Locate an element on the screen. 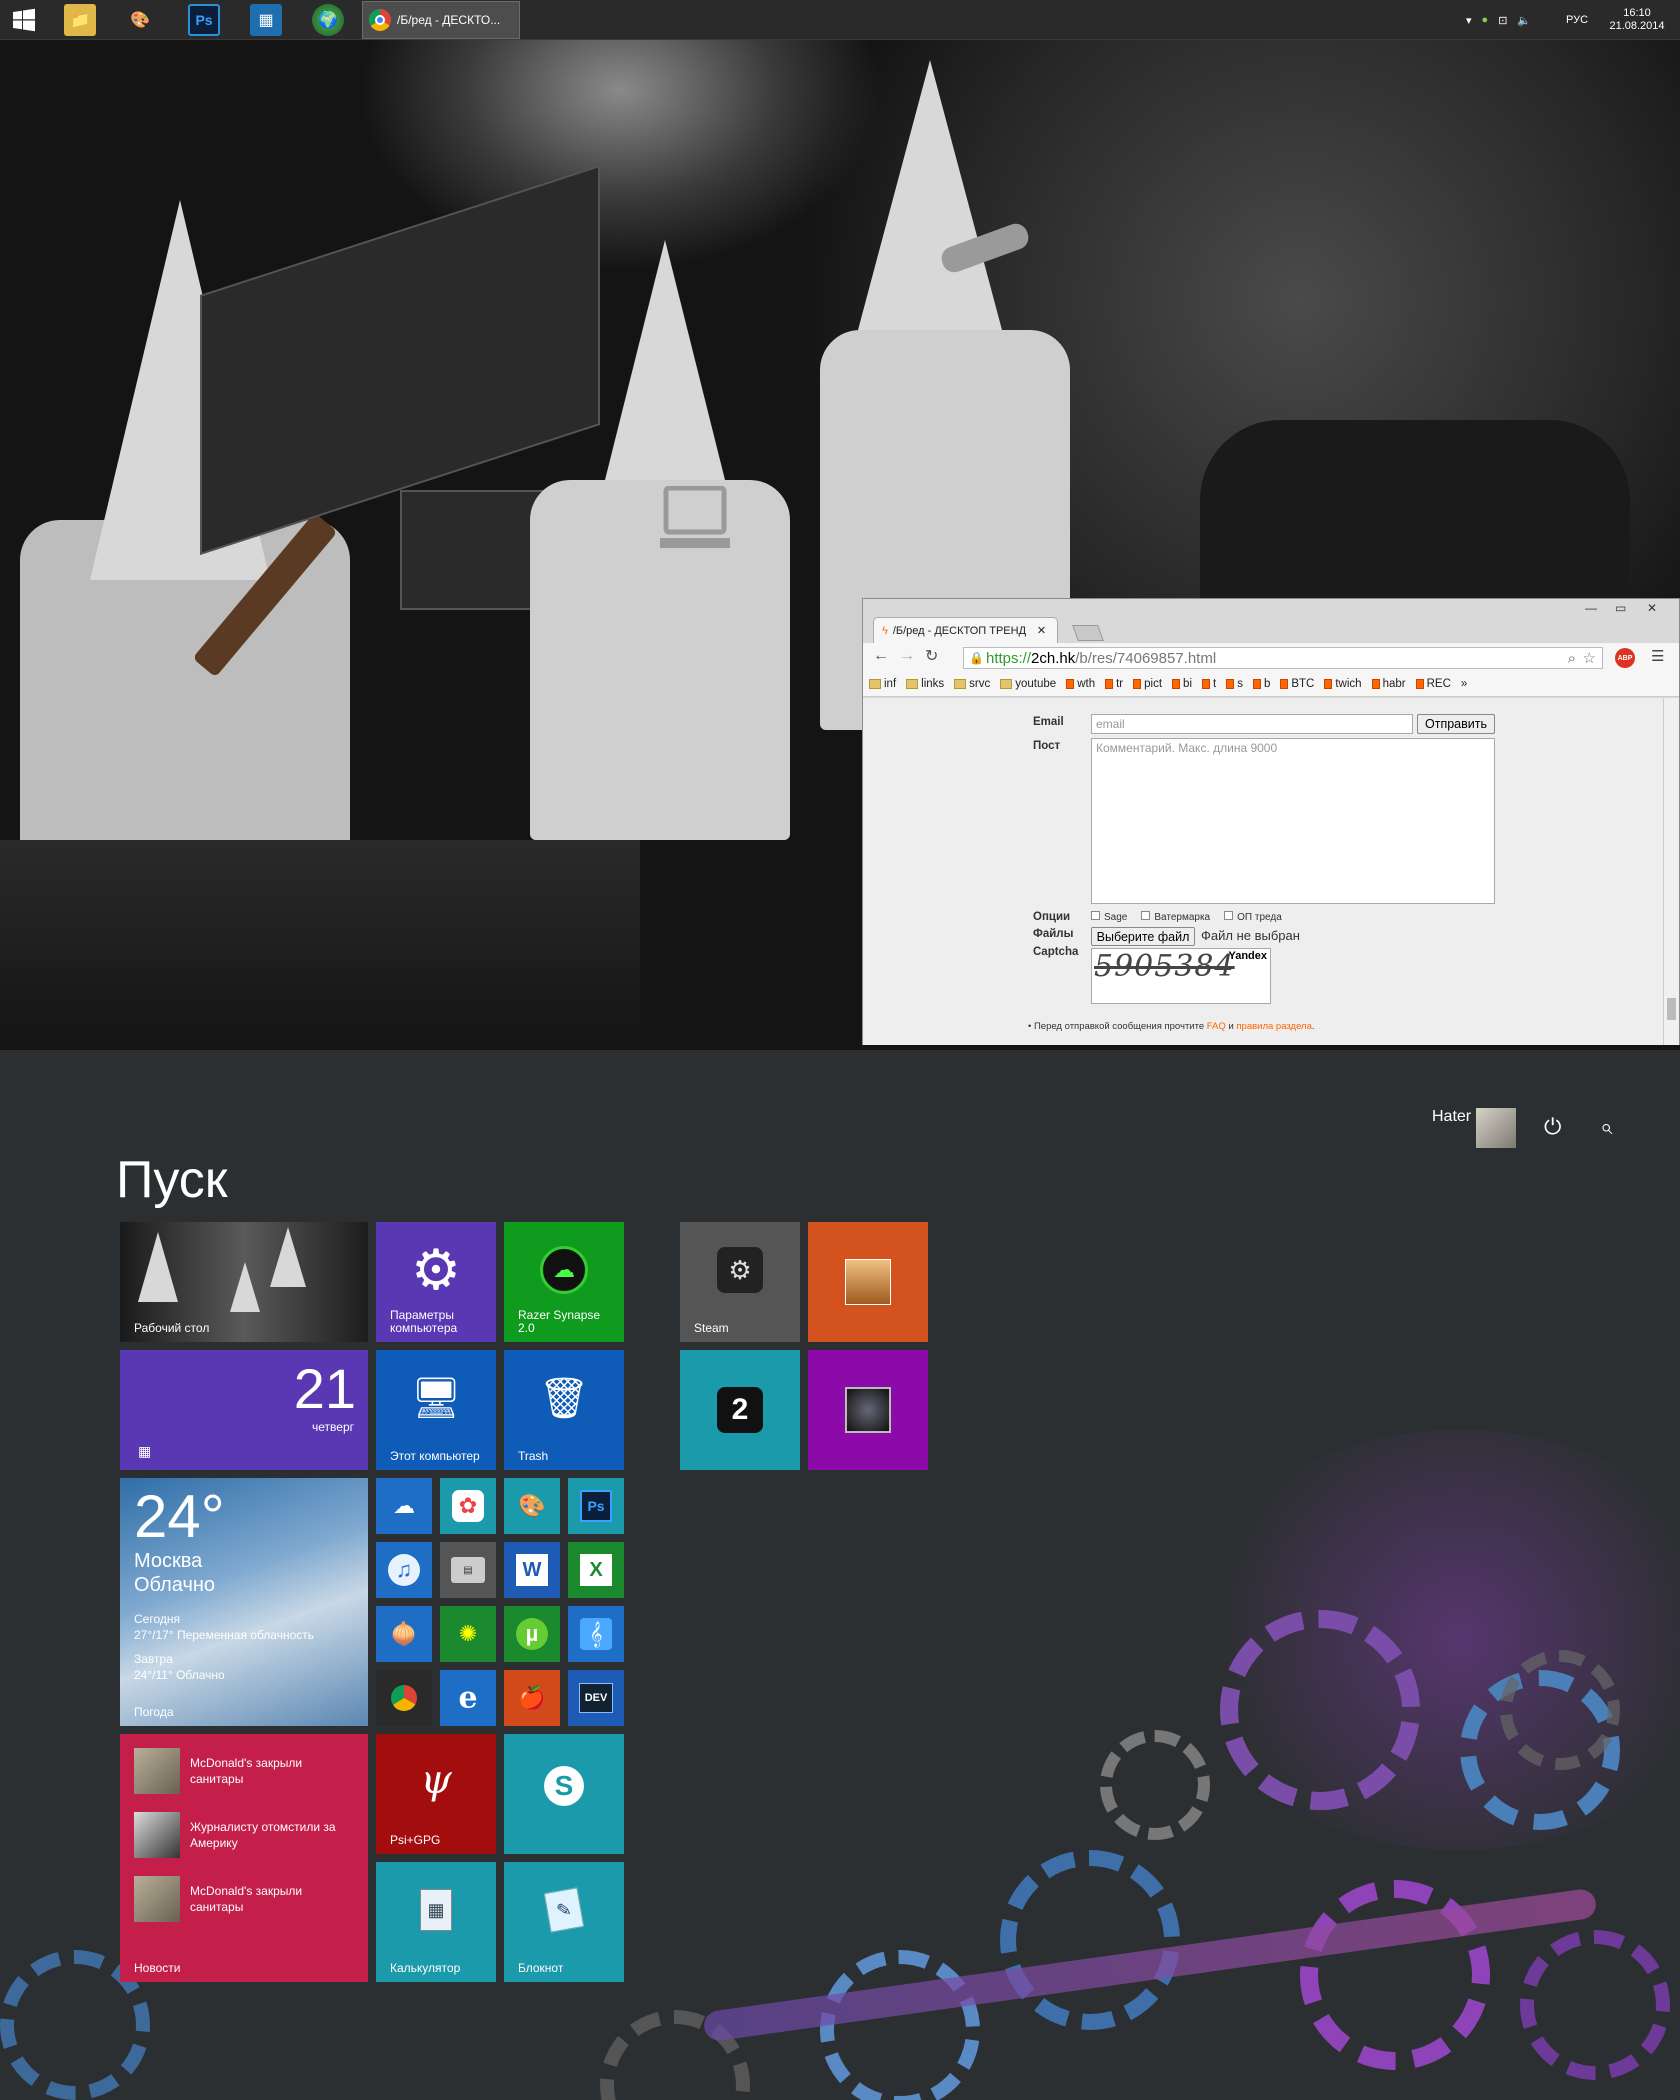 The width and height of the screenshot is (1680, 2100). post-textarea: Комментарий. Макс. длина 9000 is located at coordinates (1293, 821).